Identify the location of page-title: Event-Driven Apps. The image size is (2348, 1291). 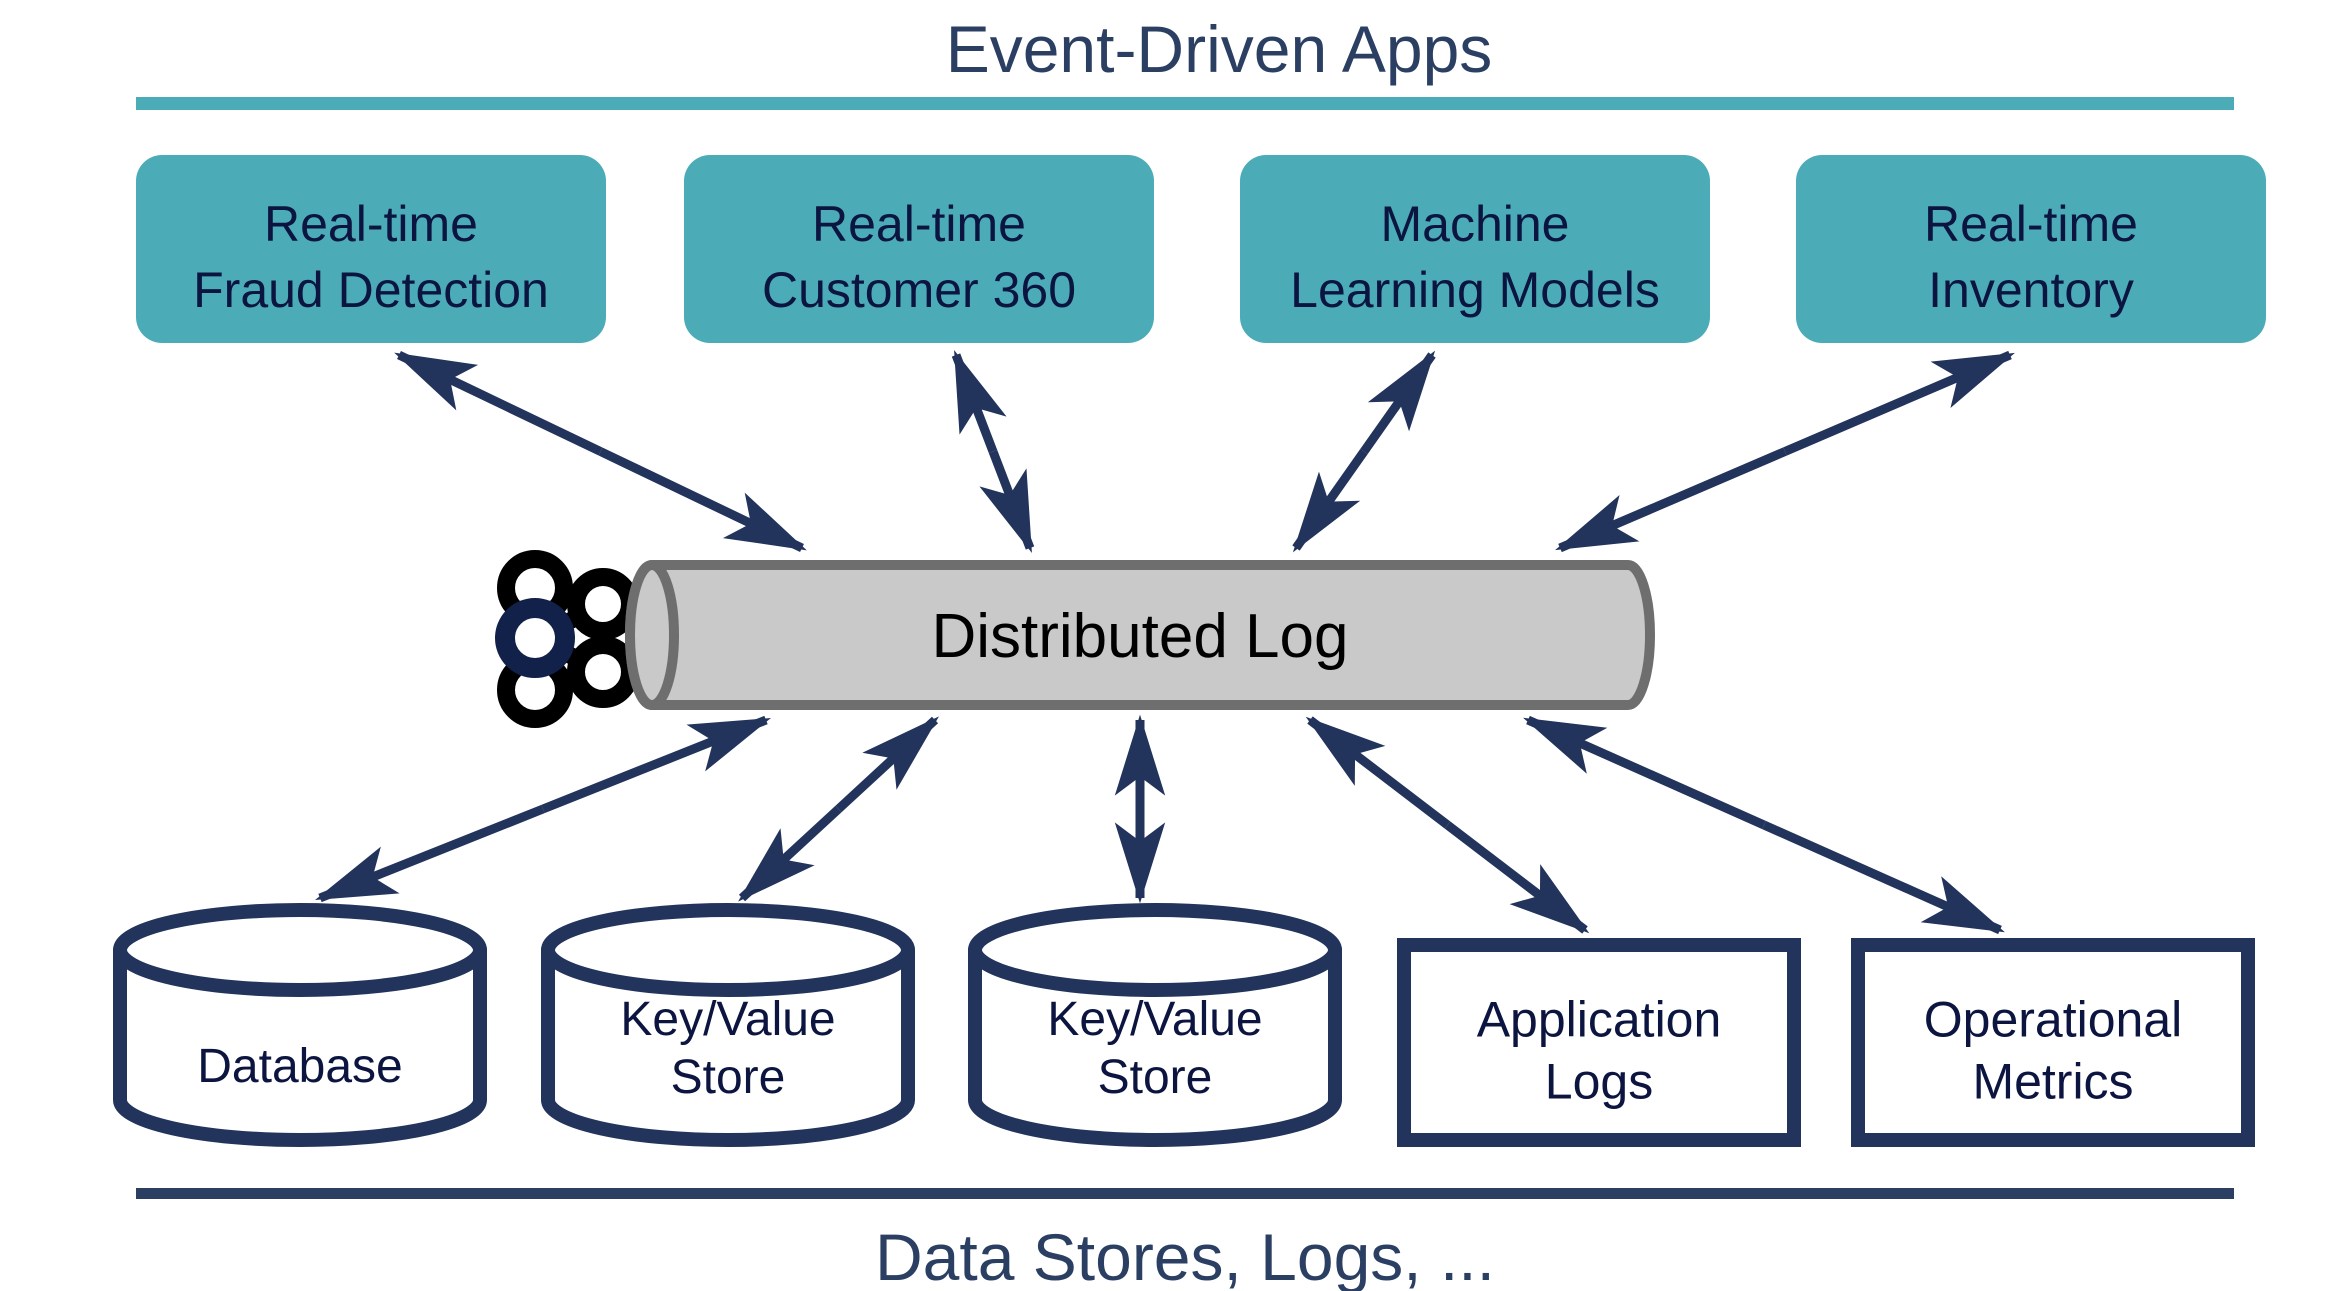
(1219, 49).